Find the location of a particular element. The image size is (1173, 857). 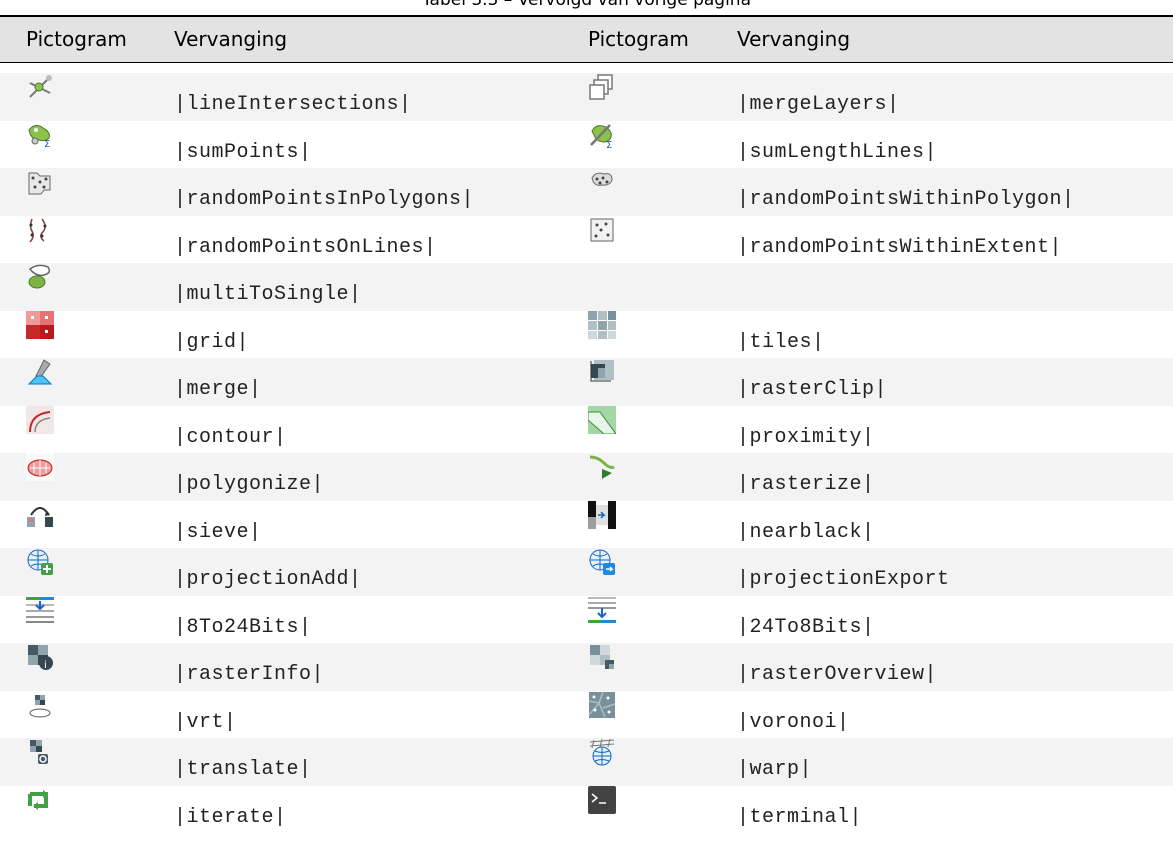

replacement-cell: |sumPoints| is located at coordinates (375, 145).